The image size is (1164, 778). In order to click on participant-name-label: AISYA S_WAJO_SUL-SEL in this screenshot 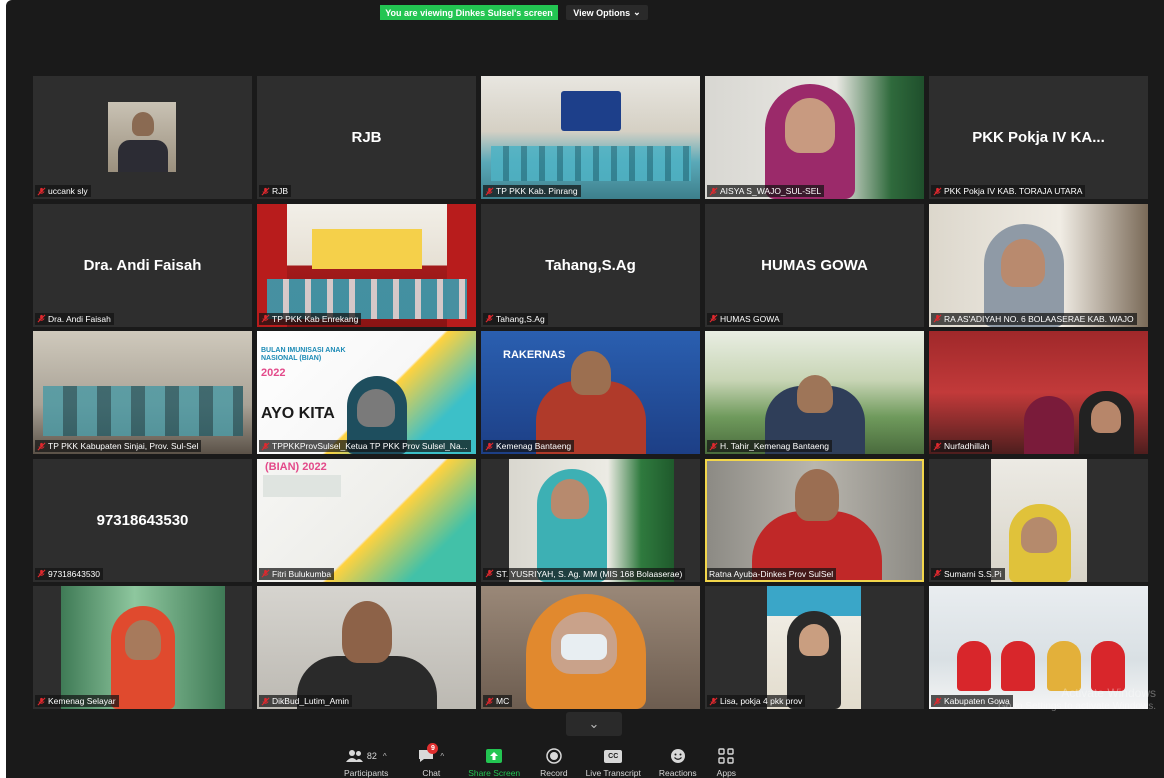, I will do `click(766, 191)`.